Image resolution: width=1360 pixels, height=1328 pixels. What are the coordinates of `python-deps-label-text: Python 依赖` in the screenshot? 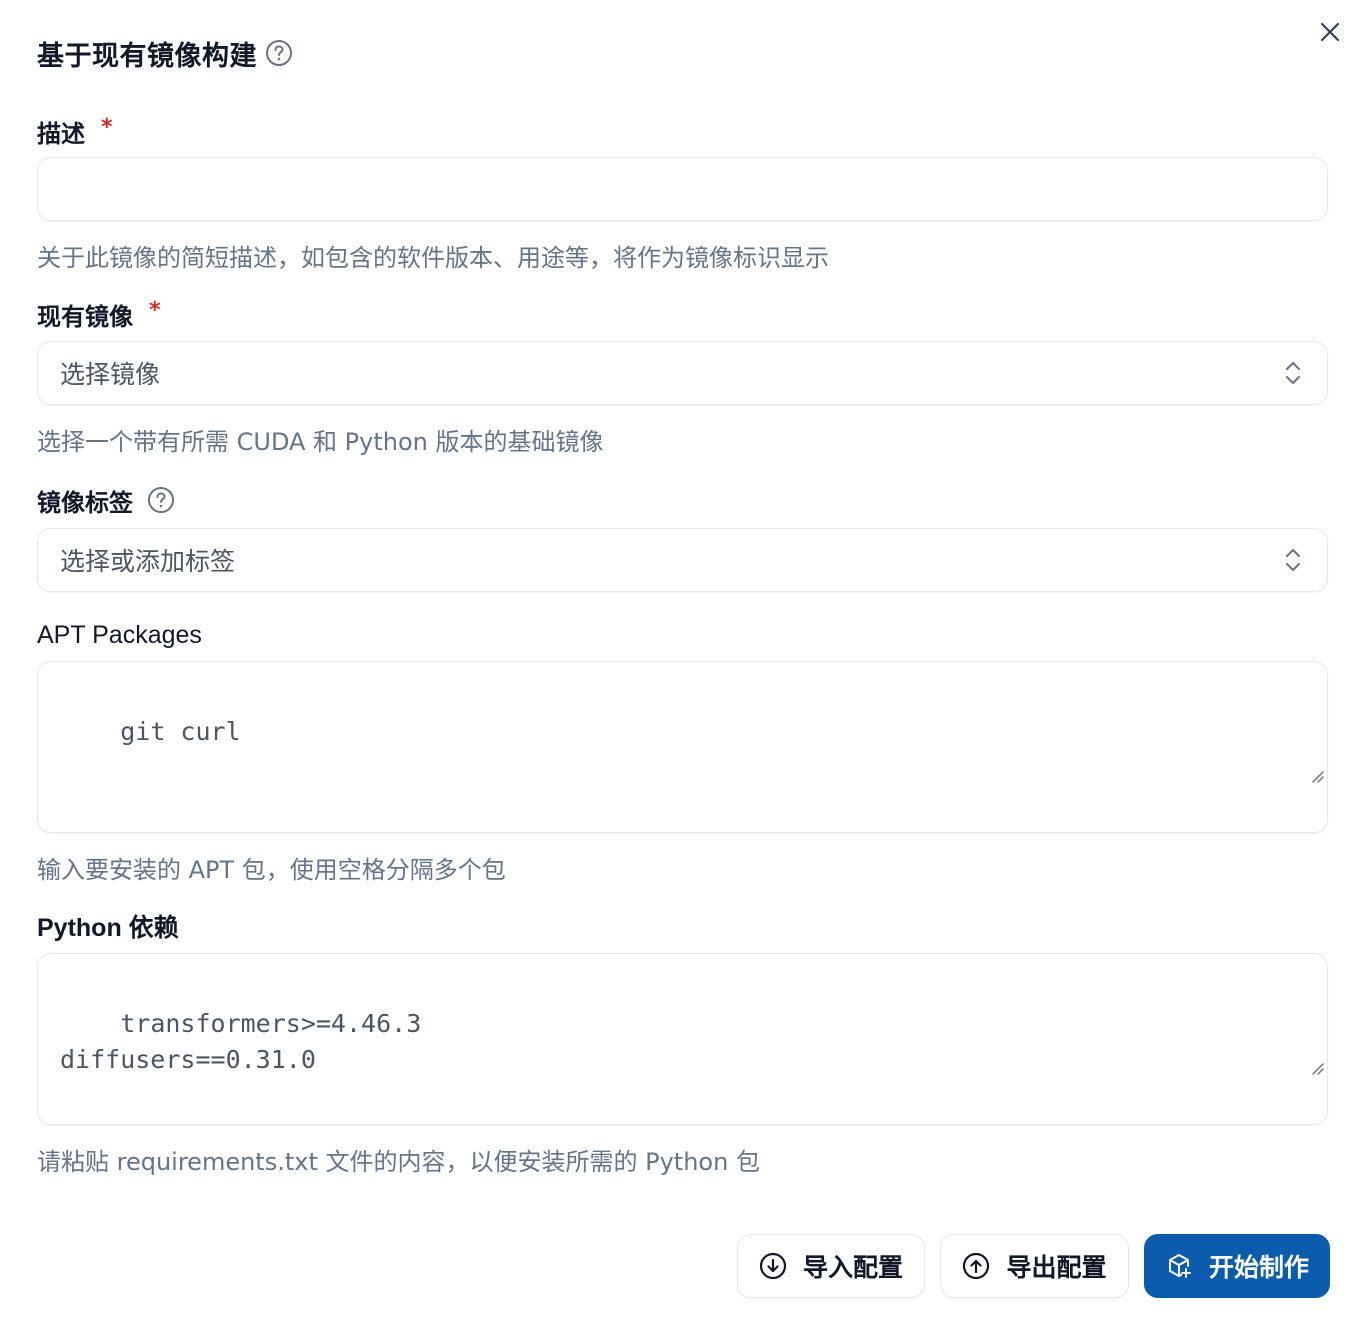 It's located at (108, 928).